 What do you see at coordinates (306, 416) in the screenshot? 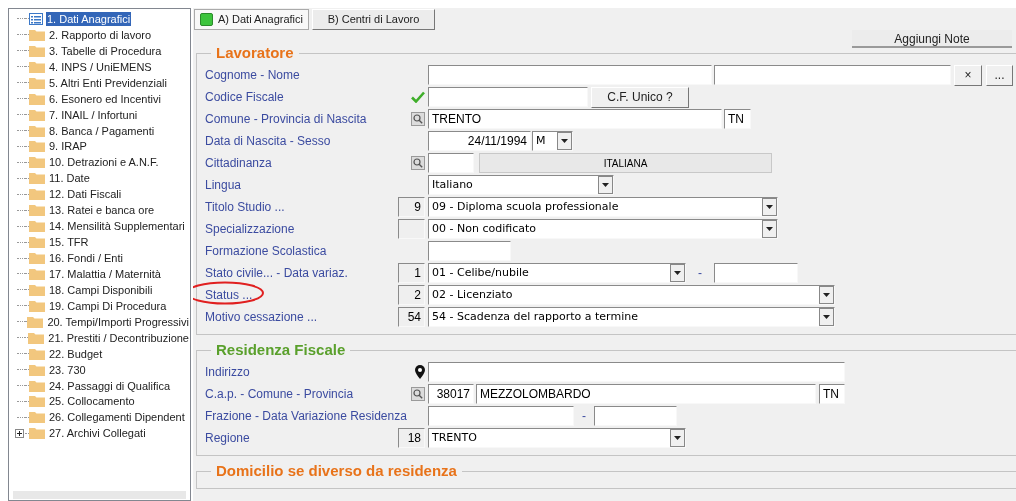
I see `field-label: Frazione - Data Variazione Residenza` at bounding box center [306, 416].